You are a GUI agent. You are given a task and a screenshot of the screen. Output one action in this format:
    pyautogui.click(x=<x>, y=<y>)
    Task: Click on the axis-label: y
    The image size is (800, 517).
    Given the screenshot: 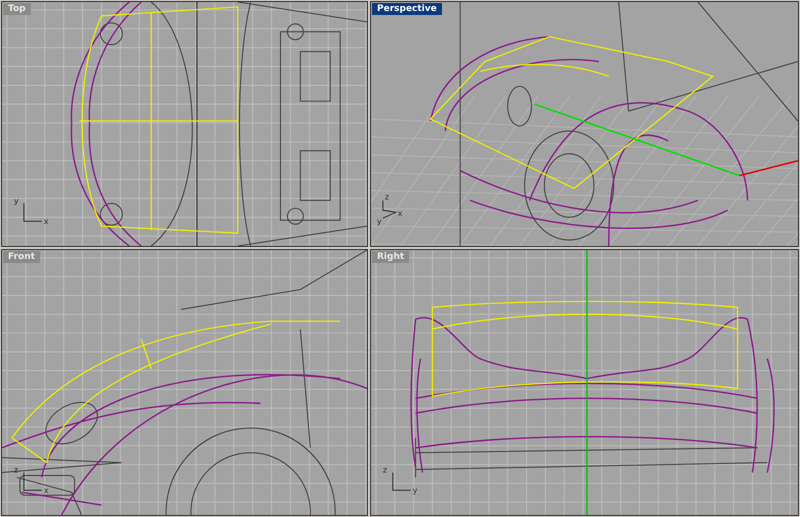 What is the action you would take?
    pyautogui.click(x=379, y=221)
    